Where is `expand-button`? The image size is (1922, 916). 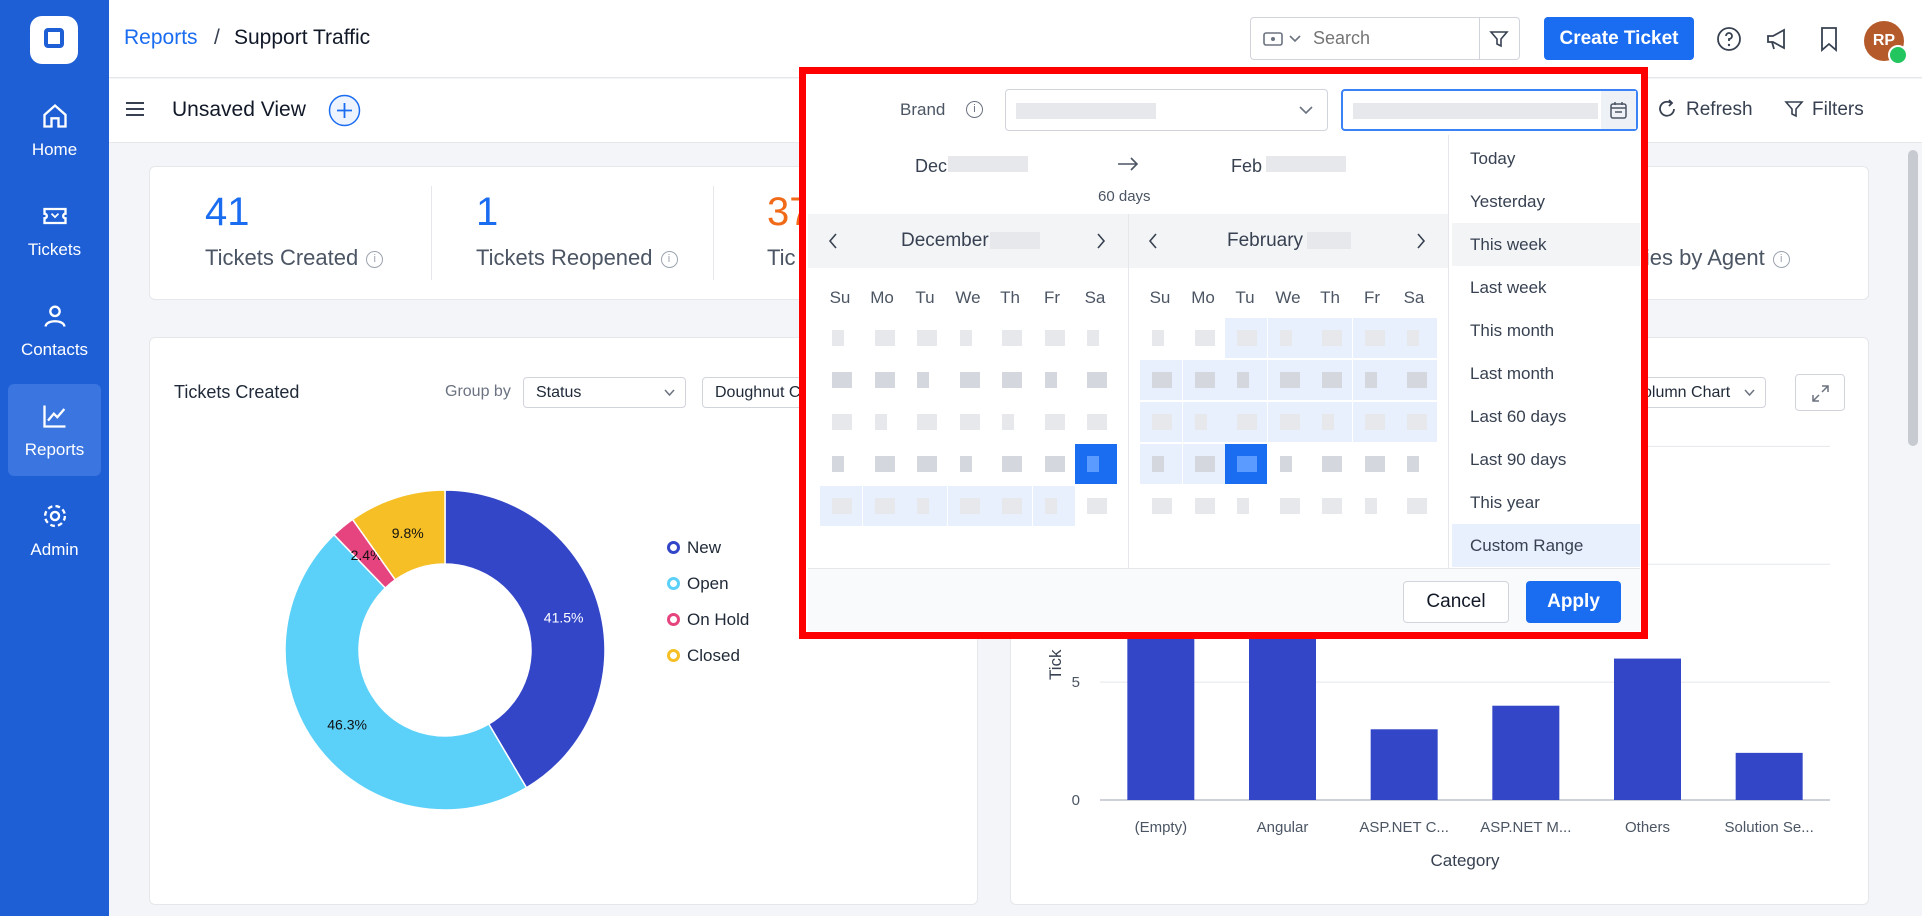 expand-button is located at coordinates (1820, 392).